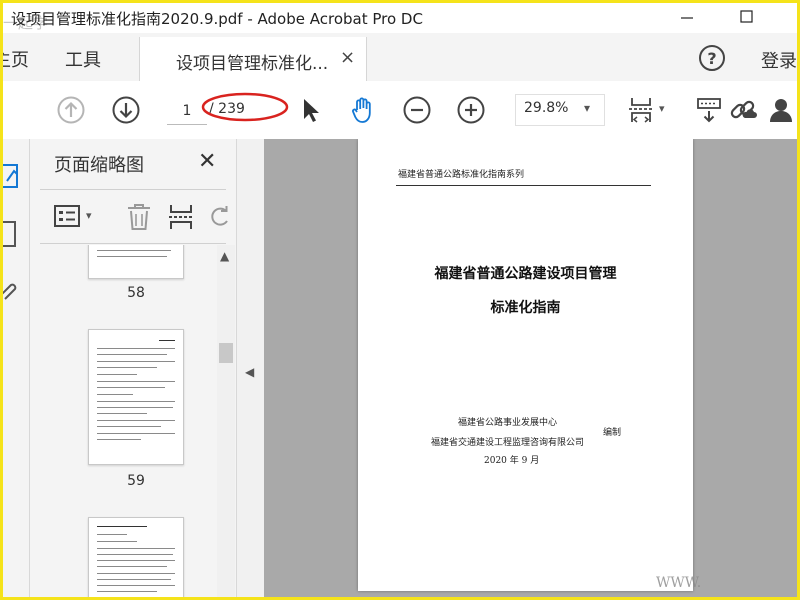  What do you see at coordinates (641, 110) in the screenshot?
I see `page-fit-icon` at bounding box center [641, 110].